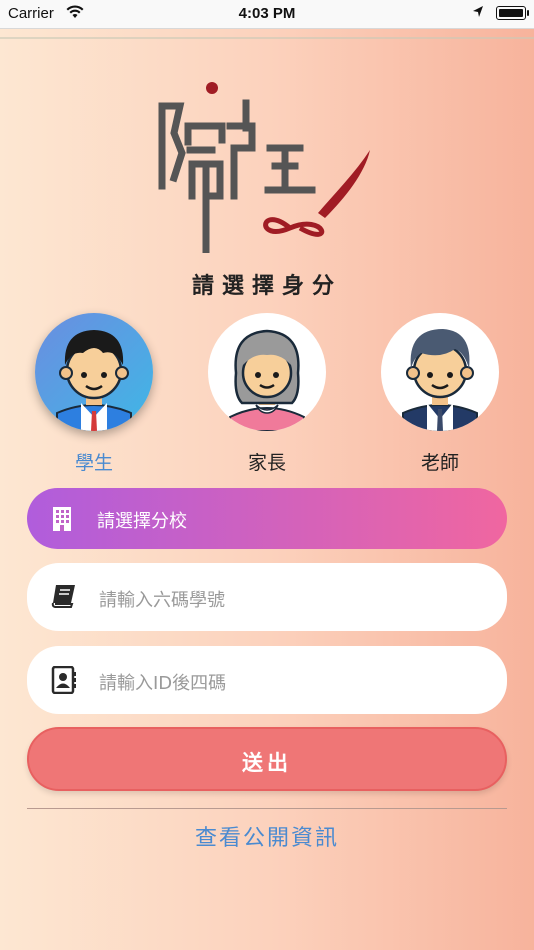  What do you see at coordinates (267, 808) in the screenshot?
I see `divider` at bounding box center [267, 808].